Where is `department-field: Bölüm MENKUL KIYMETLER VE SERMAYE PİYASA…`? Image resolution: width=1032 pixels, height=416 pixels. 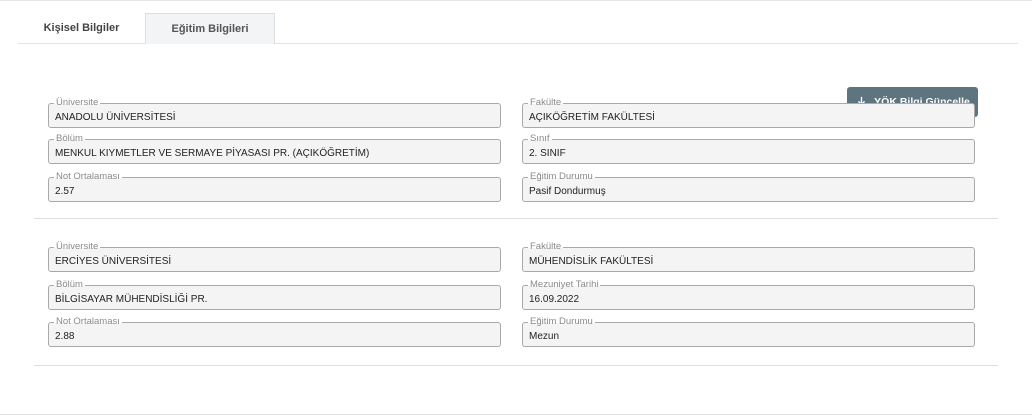 department-field: Bölüm MENKUL KIYMETLER VE SERMAYE PİYASA… is located at coordinates (274, 148).